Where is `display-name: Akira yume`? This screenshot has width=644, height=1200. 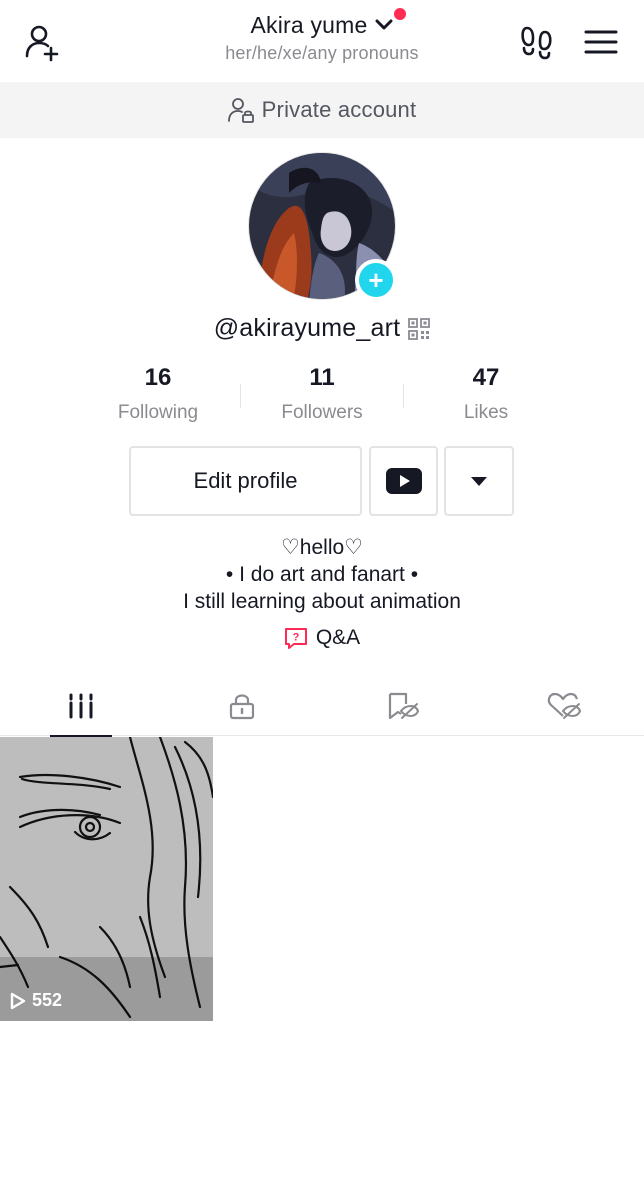 display-name: Akira yume is located at coordinates (309, 25).